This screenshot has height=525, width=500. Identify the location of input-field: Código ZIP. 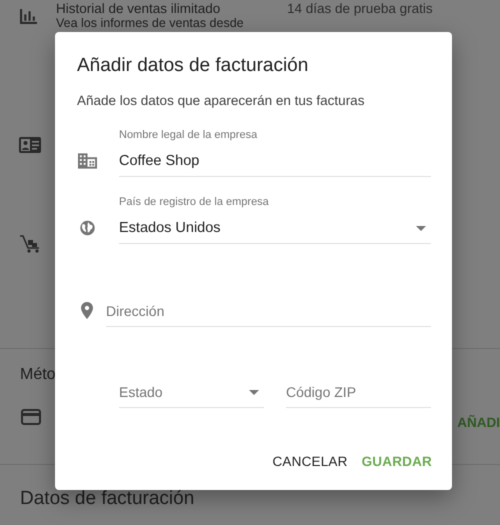
(358, 392).